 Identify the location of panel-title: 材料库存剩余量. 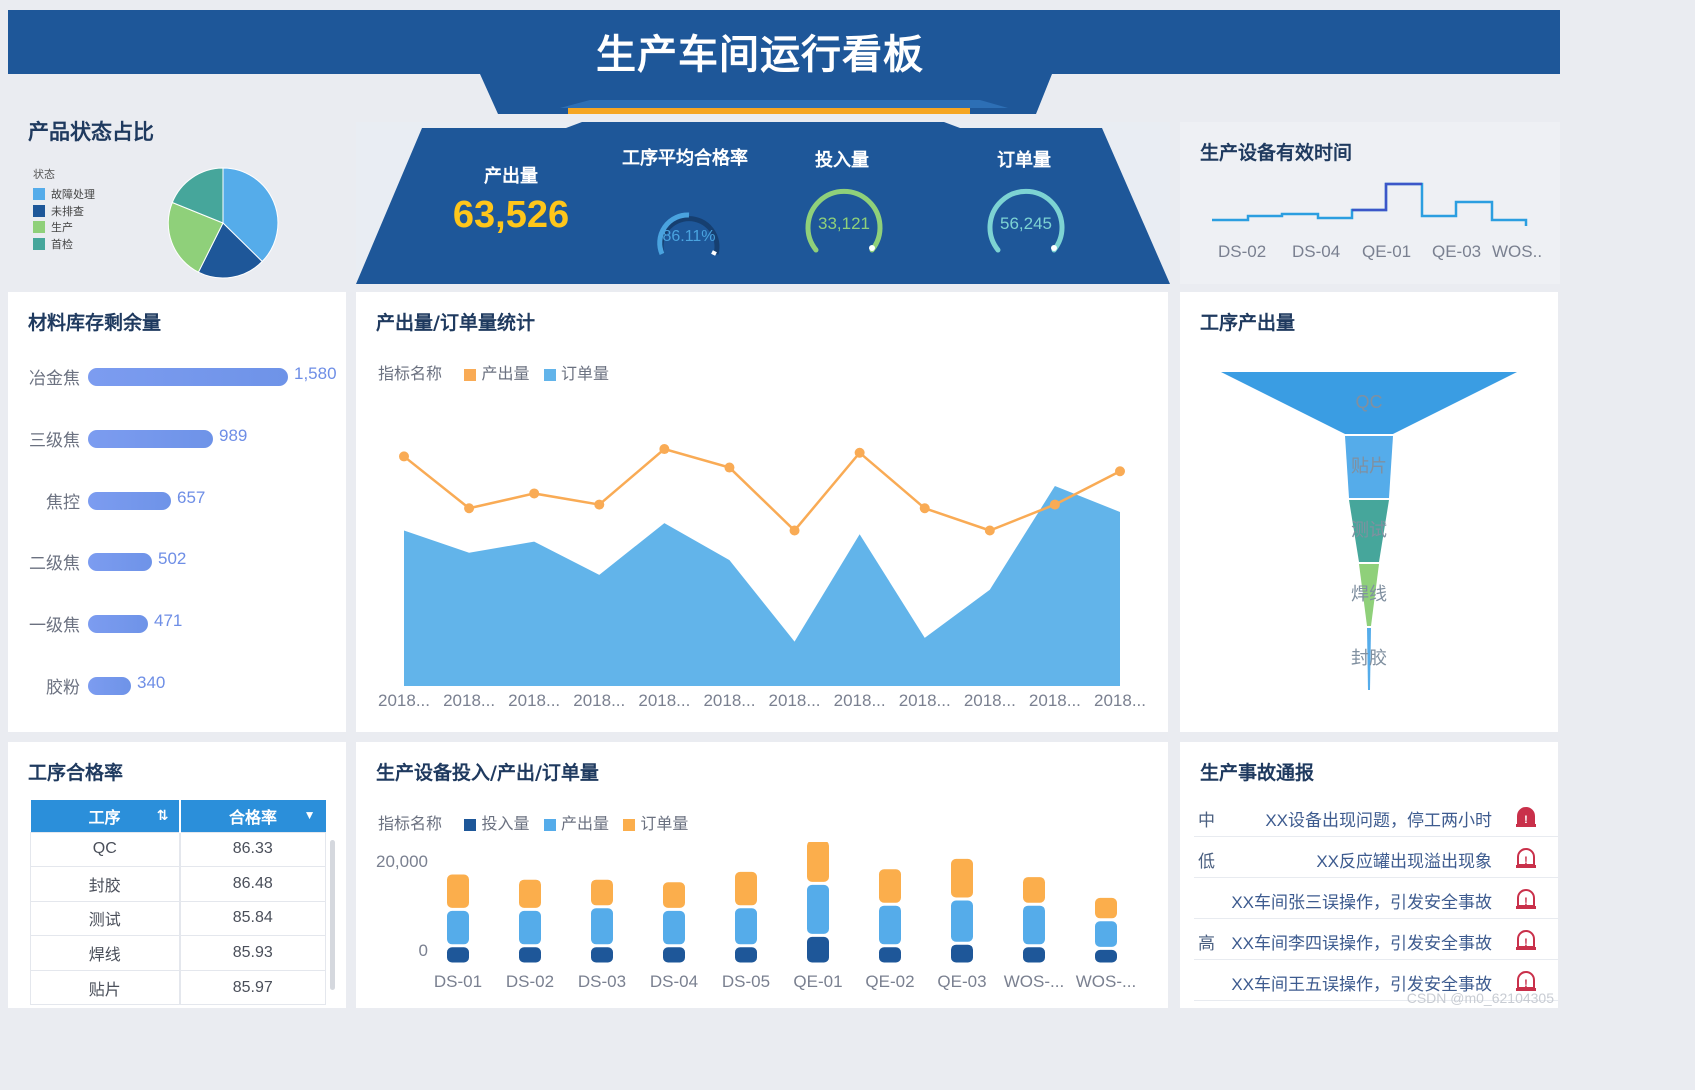
(95, 323).